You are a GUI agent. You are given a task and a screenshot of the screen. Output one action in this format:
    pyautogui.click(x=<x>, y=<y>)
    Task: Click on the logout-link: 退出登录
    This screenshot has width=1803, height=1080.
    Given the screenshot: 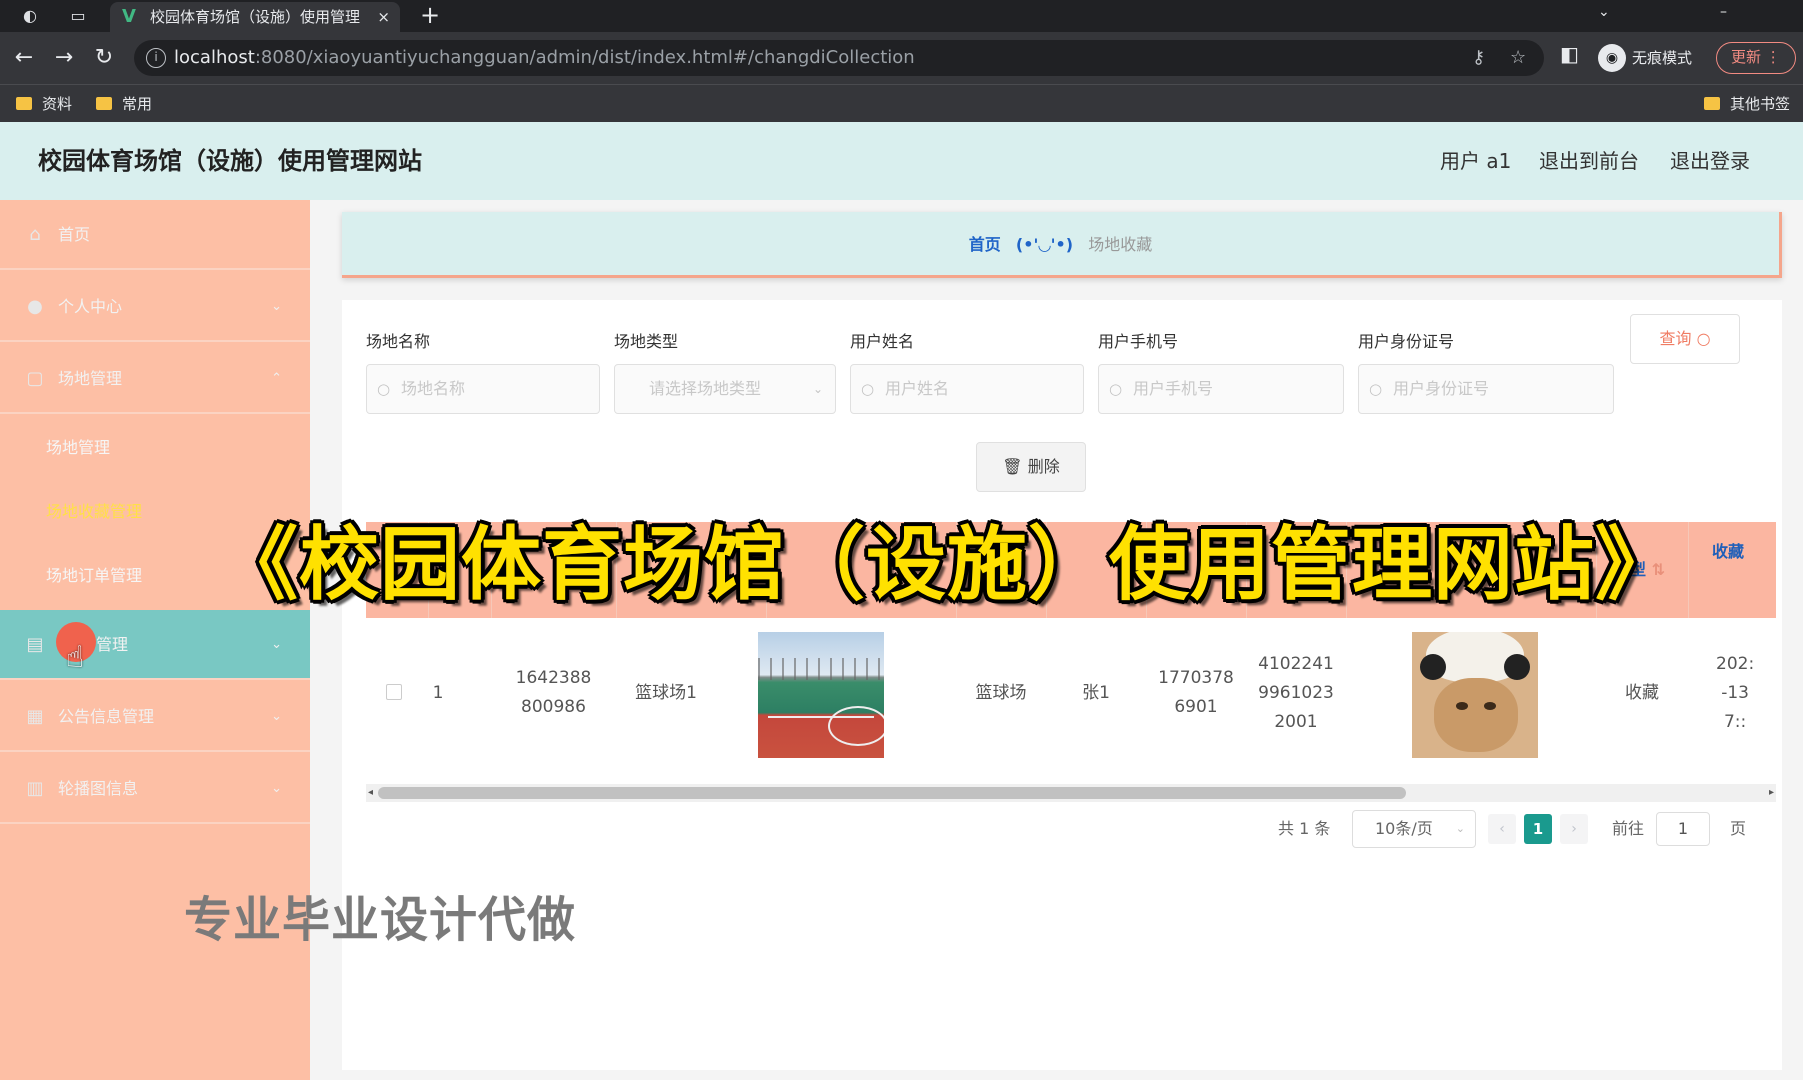 What is the action you would take?
    pyautogui.click(x=1710, y=161)
    